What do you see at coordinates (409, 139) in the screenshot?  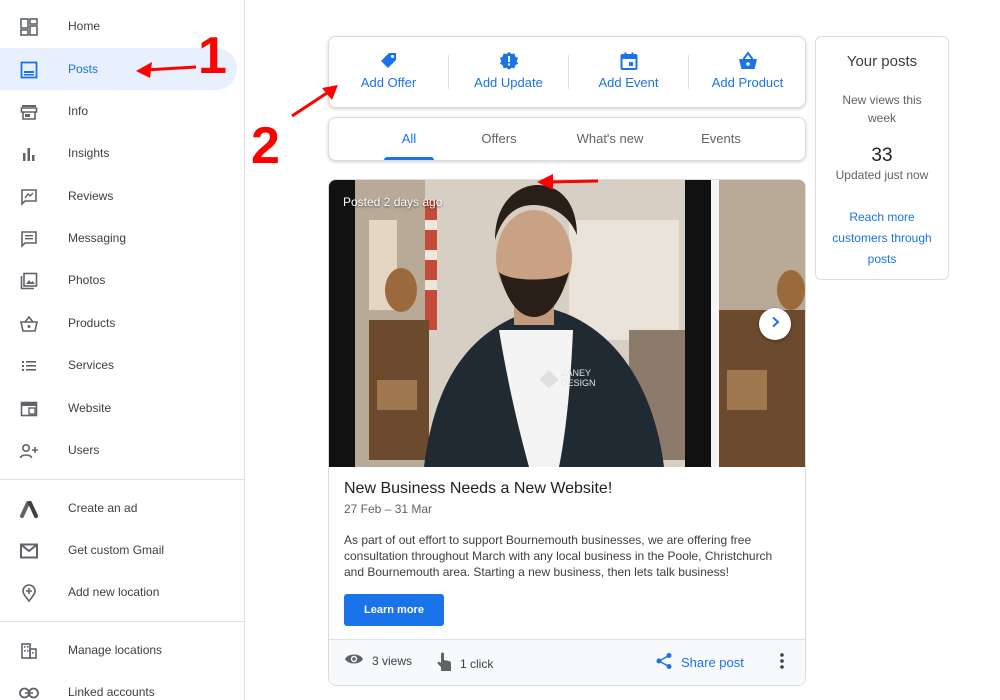 I see `tab-all: All` at bounding box center [409, 139].